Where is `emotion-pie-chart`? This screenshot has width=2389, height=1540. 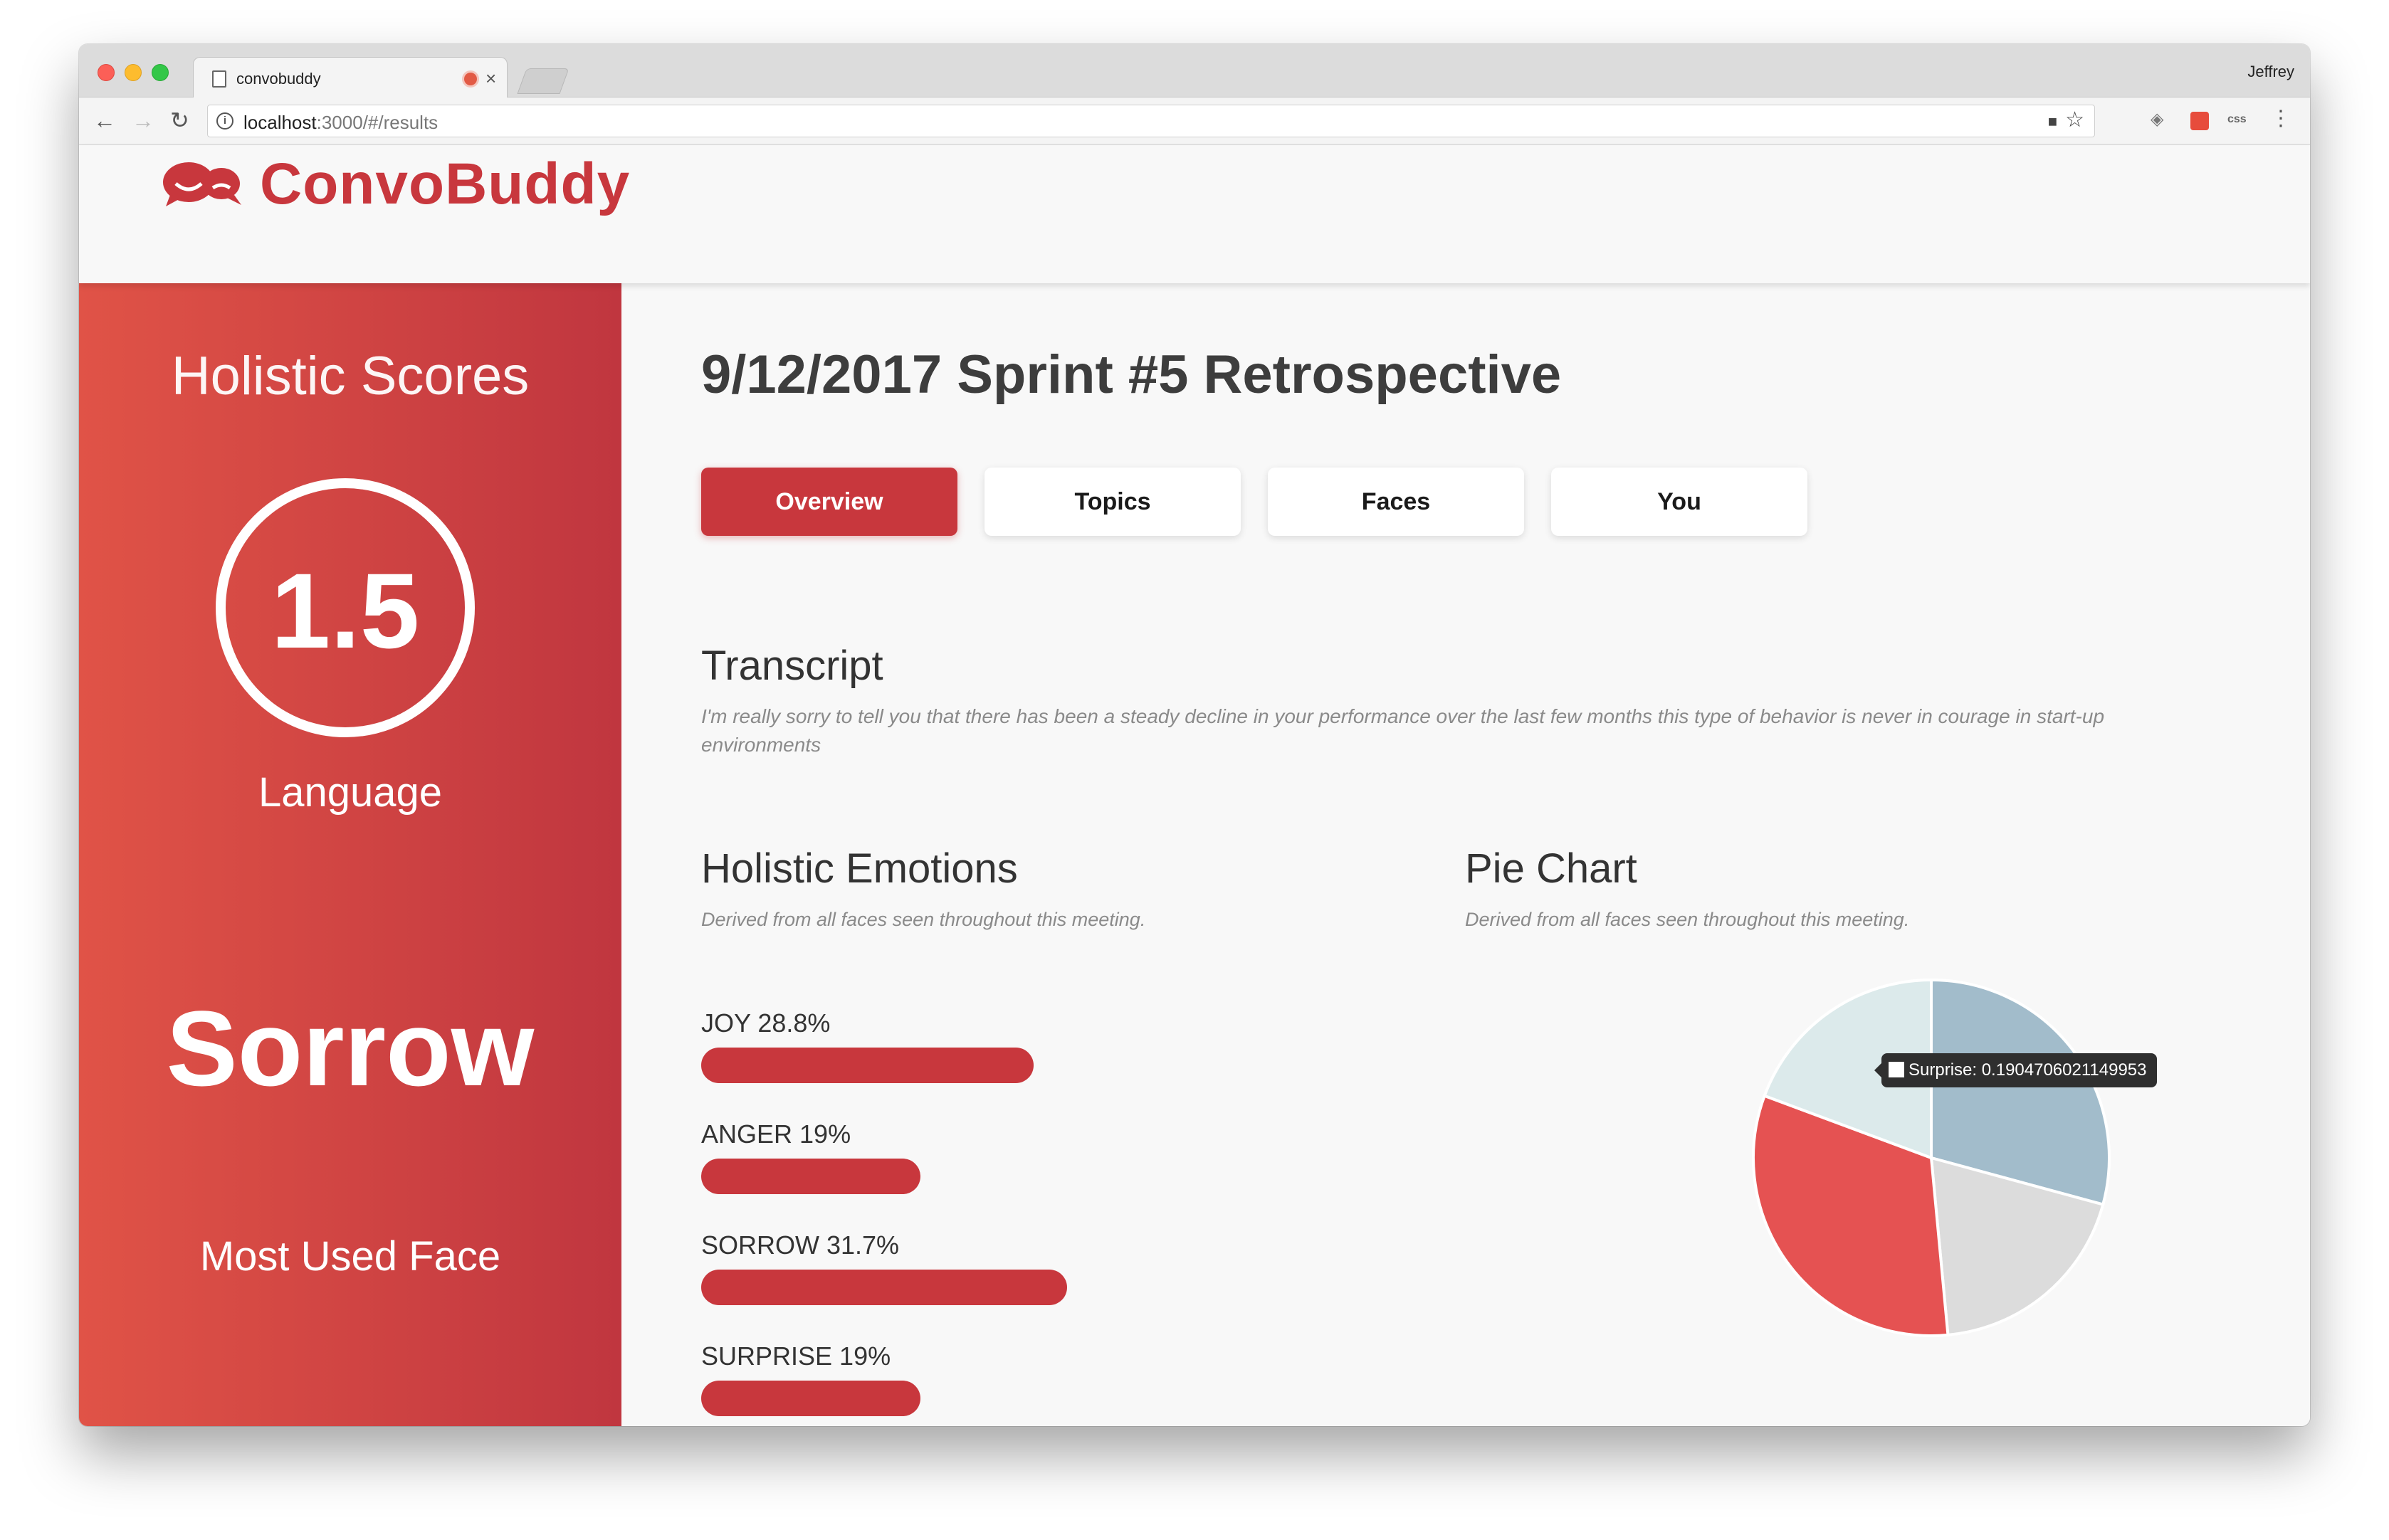
emotion-pie-chart is located at coordinates (1931, 1158).